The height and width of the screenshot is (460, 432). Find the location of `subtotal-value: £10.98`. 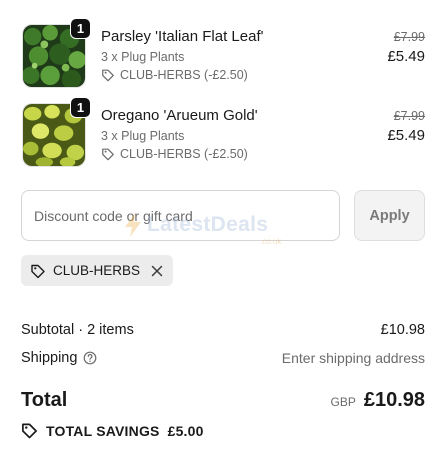

subtotal-value: £10.98 is located at coordinates (402, 330).